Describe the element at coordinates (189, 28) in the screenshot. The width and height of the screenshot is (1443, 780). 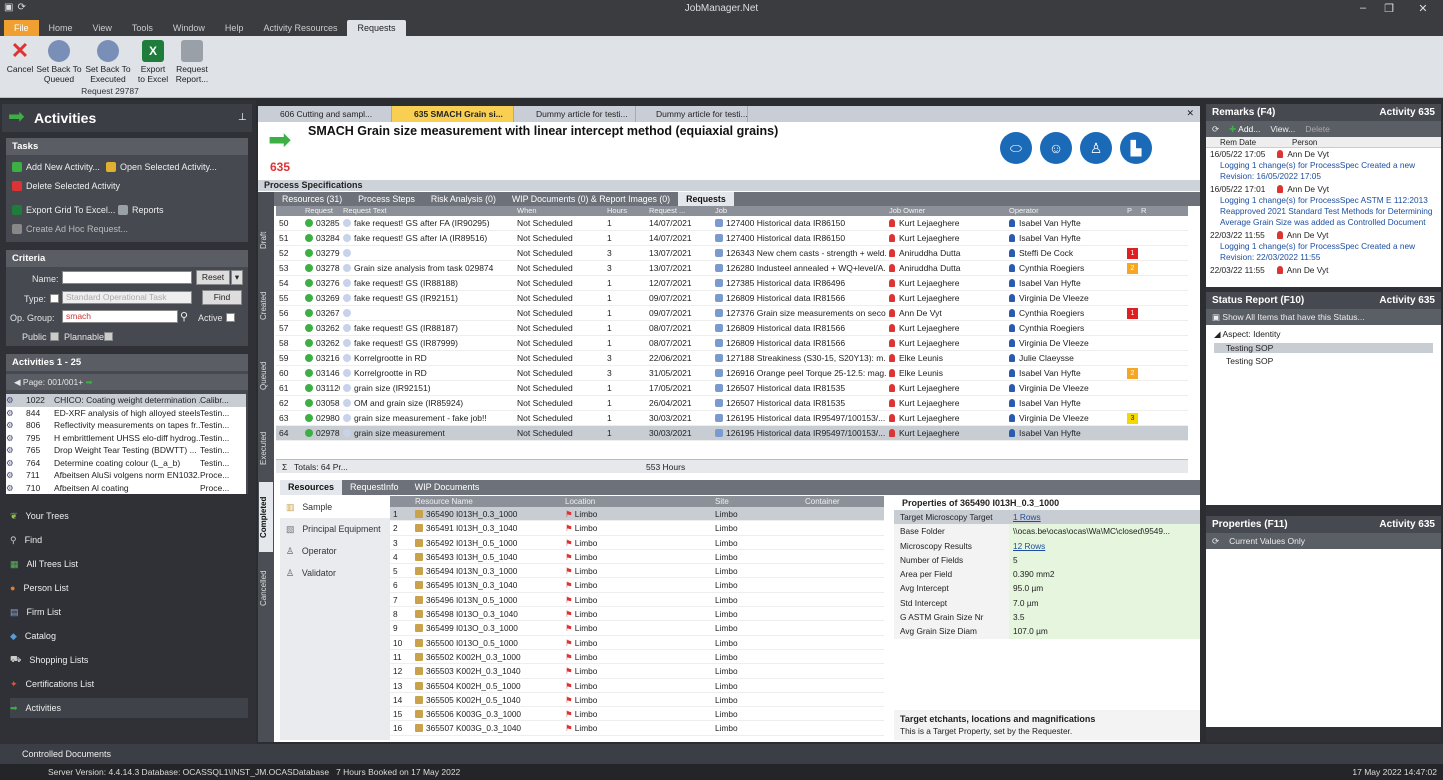
I see `tab-window: Window` at that location.